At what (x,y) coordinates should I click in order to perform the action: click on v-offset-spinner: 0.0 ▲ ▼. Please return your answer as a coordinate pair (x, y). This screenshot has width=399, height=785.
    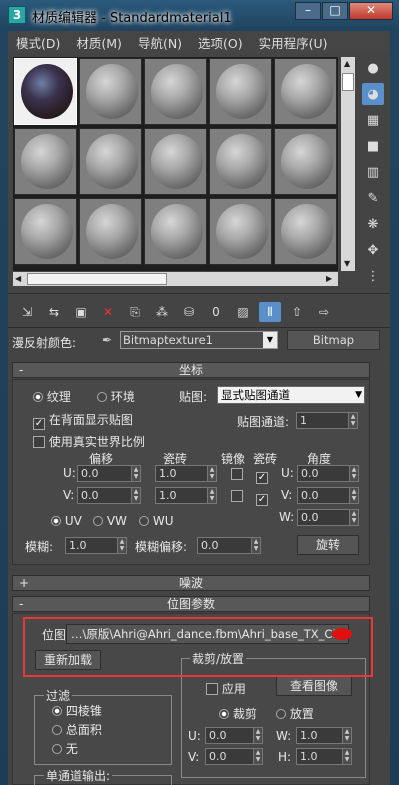
    Looking at the image, I should click on (109, 495).